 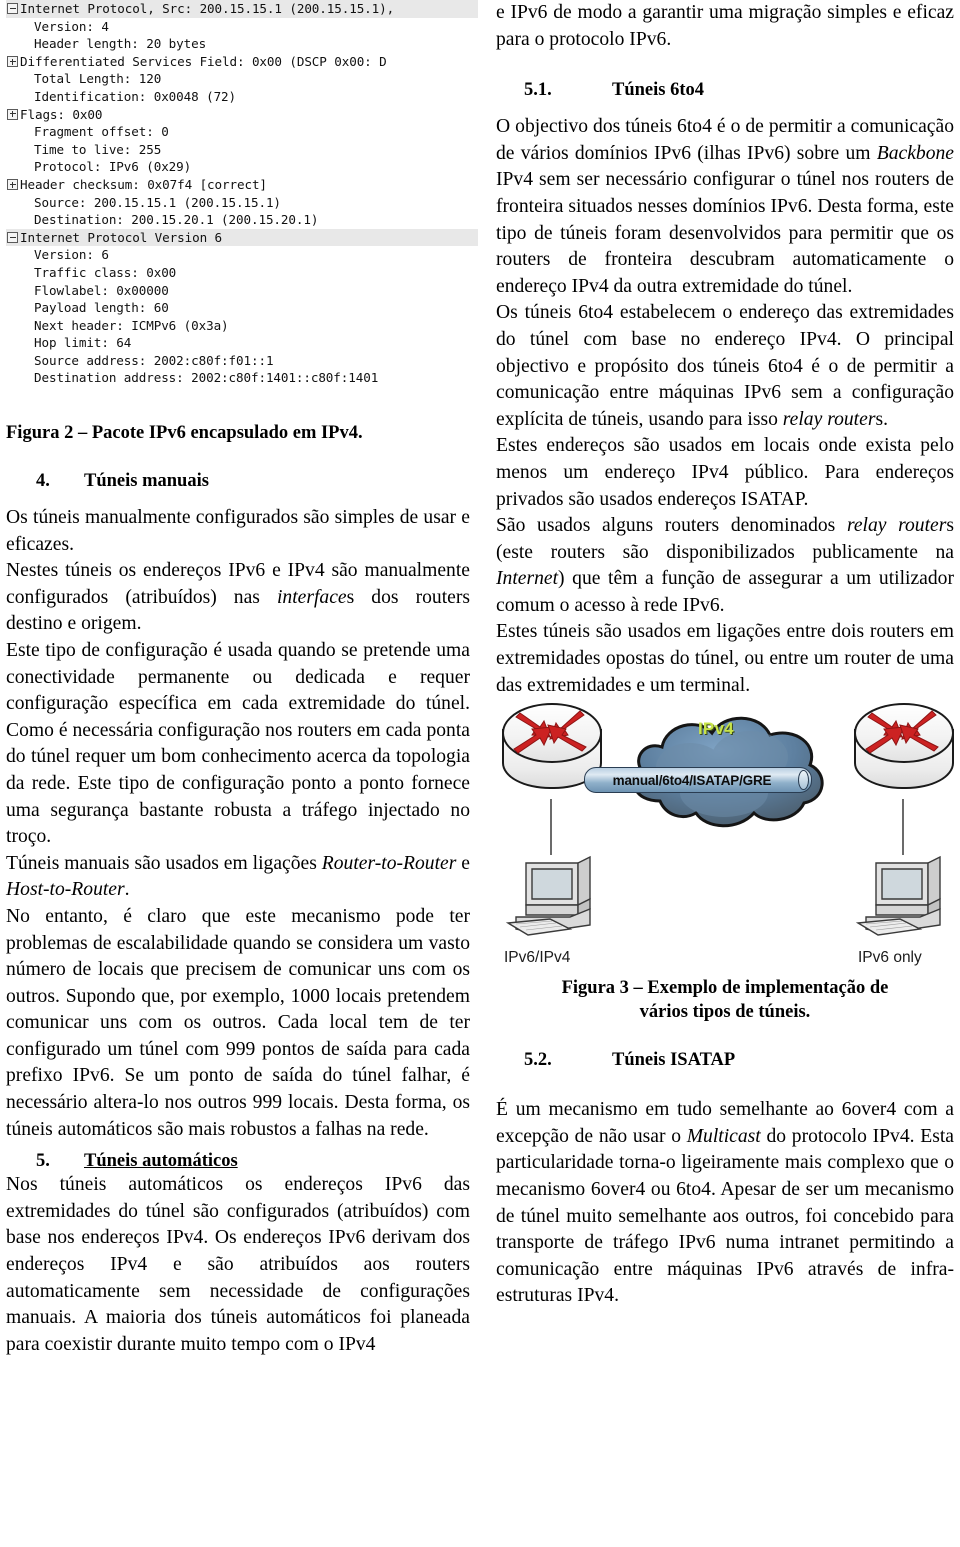 I want to click on packet-detail-text: Flowlabel: 0x00000, so click(x=101, y=290).